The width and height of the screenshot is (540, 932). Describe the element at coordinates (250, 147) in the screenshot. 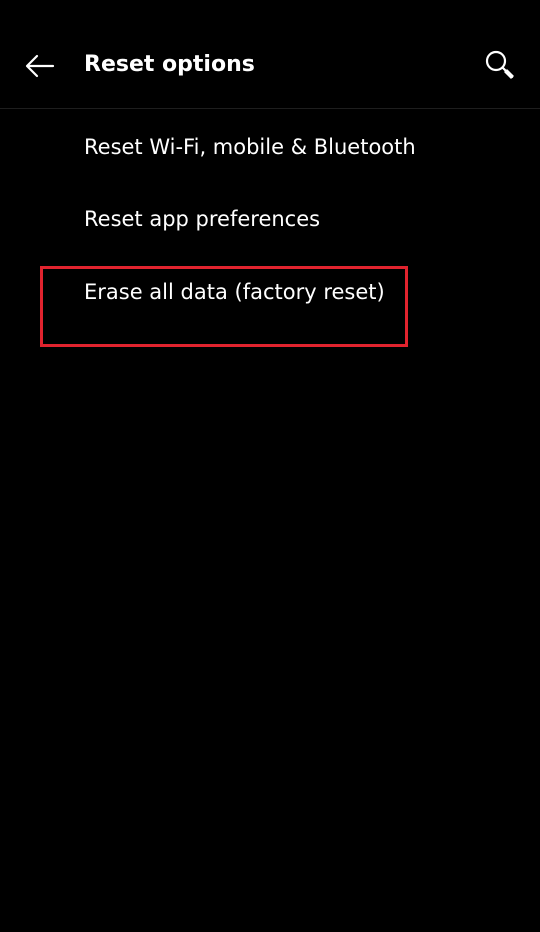

I see `option-label: Reset Wi-Fi, mobile & Bluetooth` at that location.